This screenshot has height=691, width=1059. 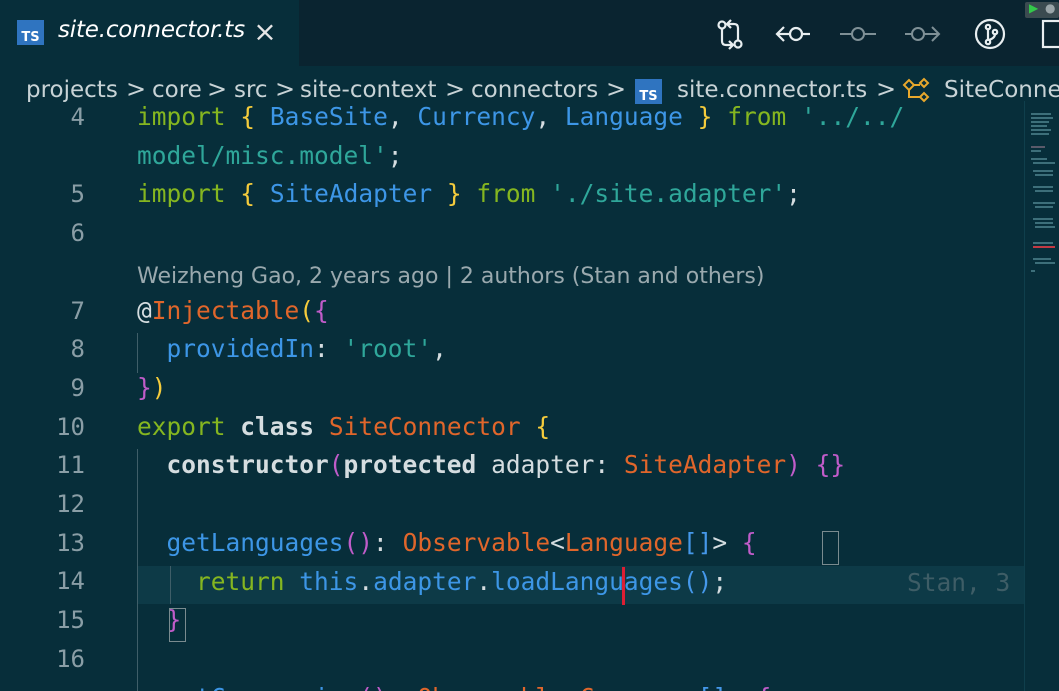 What do you see at coordinates (461, 542) in the screenshot?
I see `code-line-13: getLanguages(): Observable<Language[]> {` at bounding box center [461, 542].